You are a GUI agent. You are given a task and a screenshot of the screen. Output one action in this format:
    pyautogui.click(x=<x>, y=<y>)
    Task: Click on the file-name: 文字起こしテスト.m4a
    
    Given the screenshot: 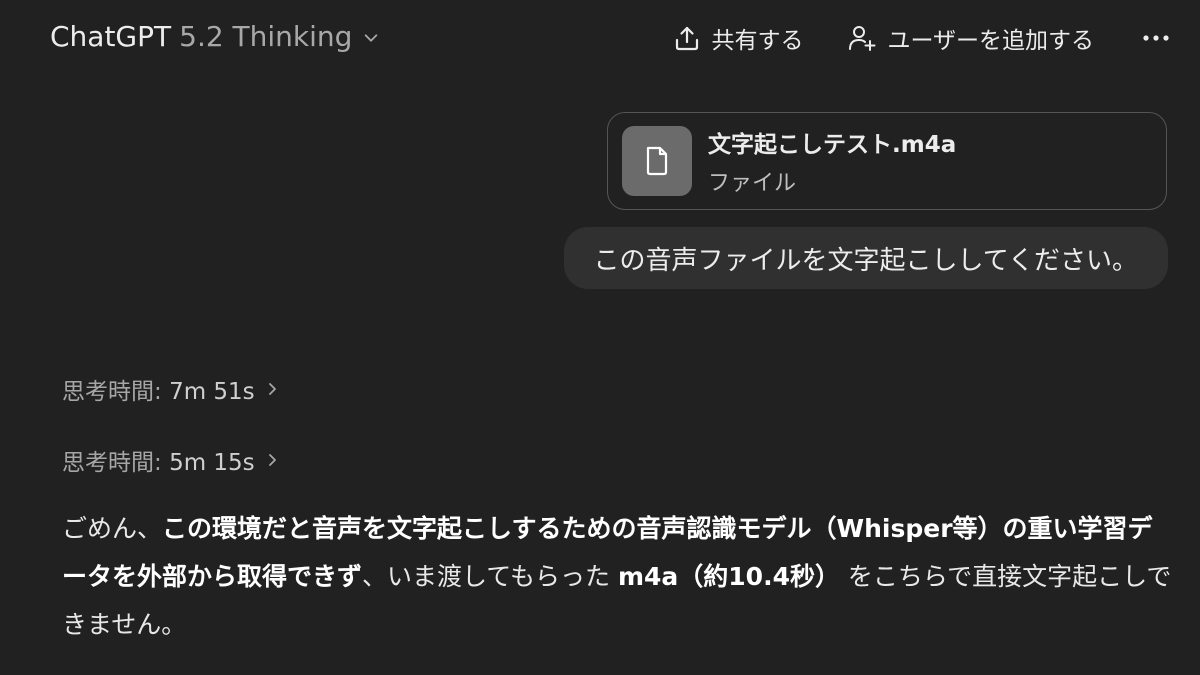 What is the action you would take?
    pyautogui.click(x=832, y=145)
    